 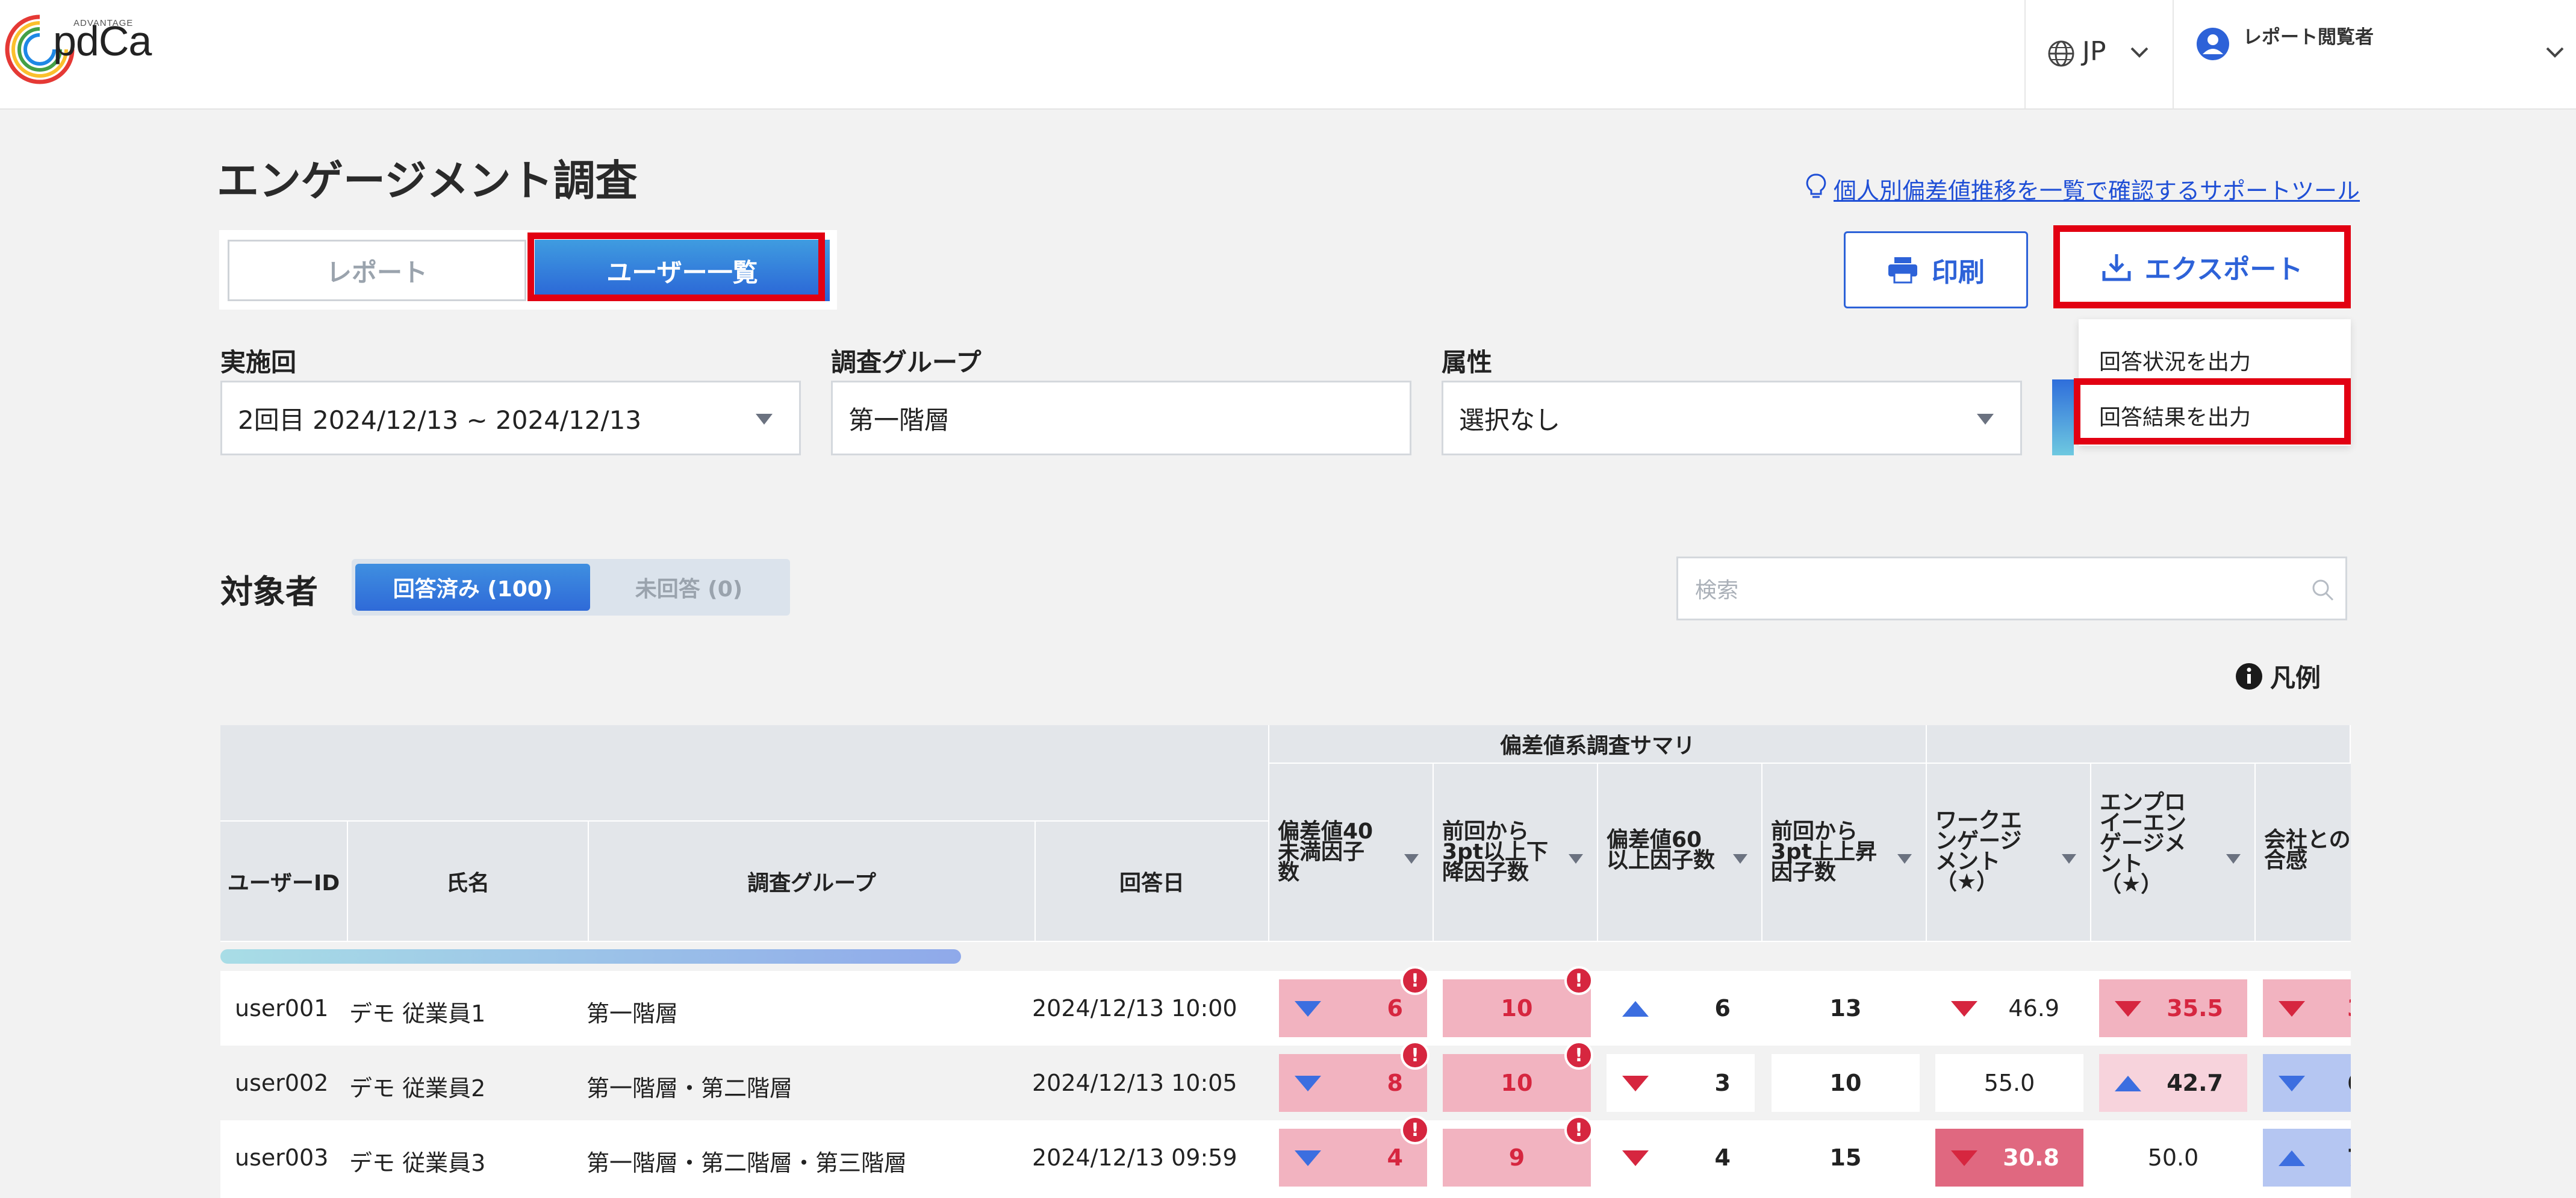 I want to click on printer-icon, so click(x=1903, y=270).